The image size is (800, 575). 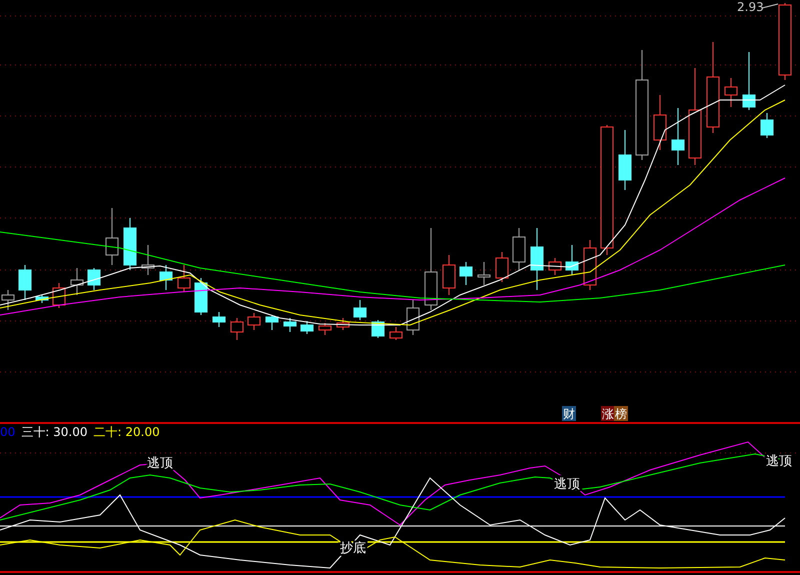 I want to click on tag-badge: 榜, so click(x=621, y=413).